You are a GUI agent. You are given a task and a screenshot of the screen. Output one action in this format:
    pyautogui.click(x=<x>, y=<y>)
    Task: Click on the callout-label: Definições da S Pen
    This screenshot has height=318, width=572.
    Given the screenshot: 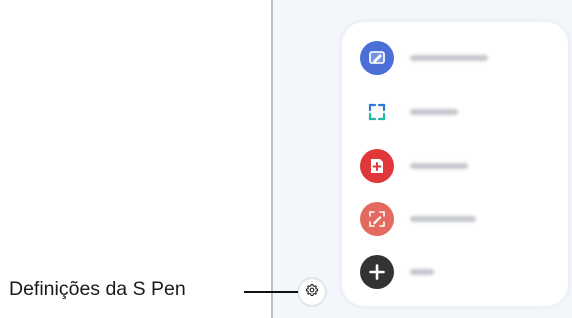 What is the action you would take?
    pyautogui.click(x=97, y=289)
    